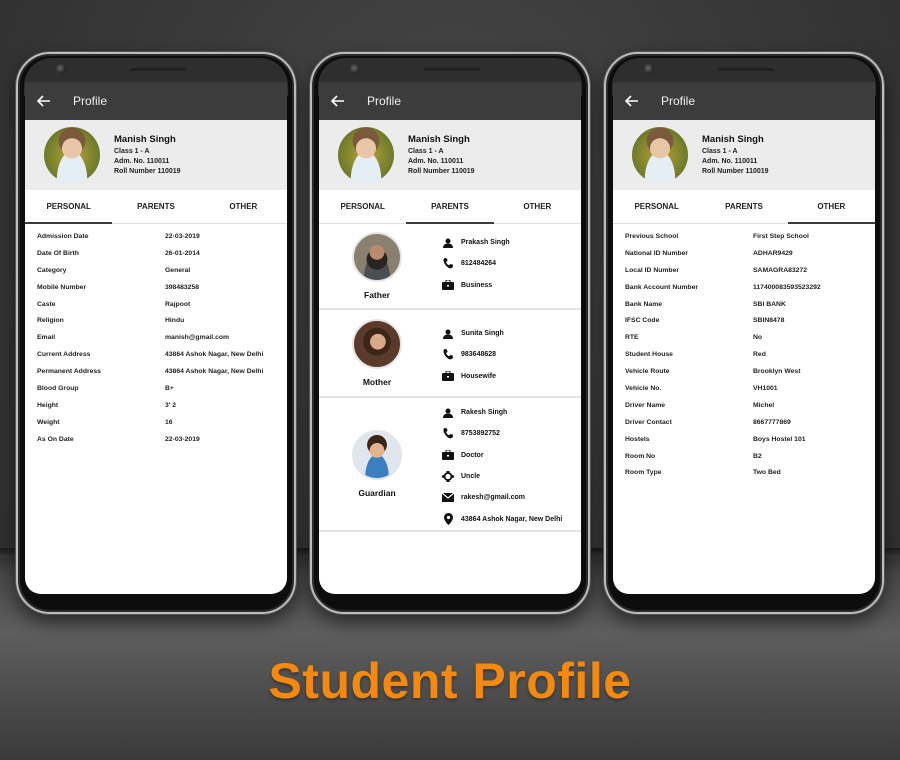  What do you see at coordinates (178, 304) in the screenshot?
I see `field-value: Rajpoot` at bounding box center [178, 304].